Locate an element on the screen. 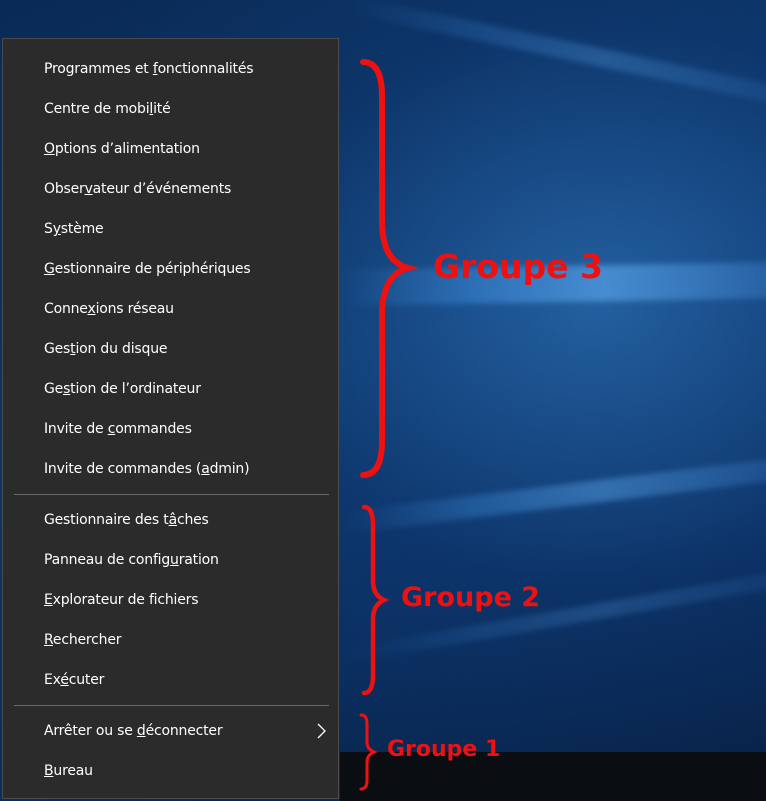 This screenshot has width=766, height=801. menu-item-task-manager: Gestionnaire des tâches is located at coordinates (170, 520).